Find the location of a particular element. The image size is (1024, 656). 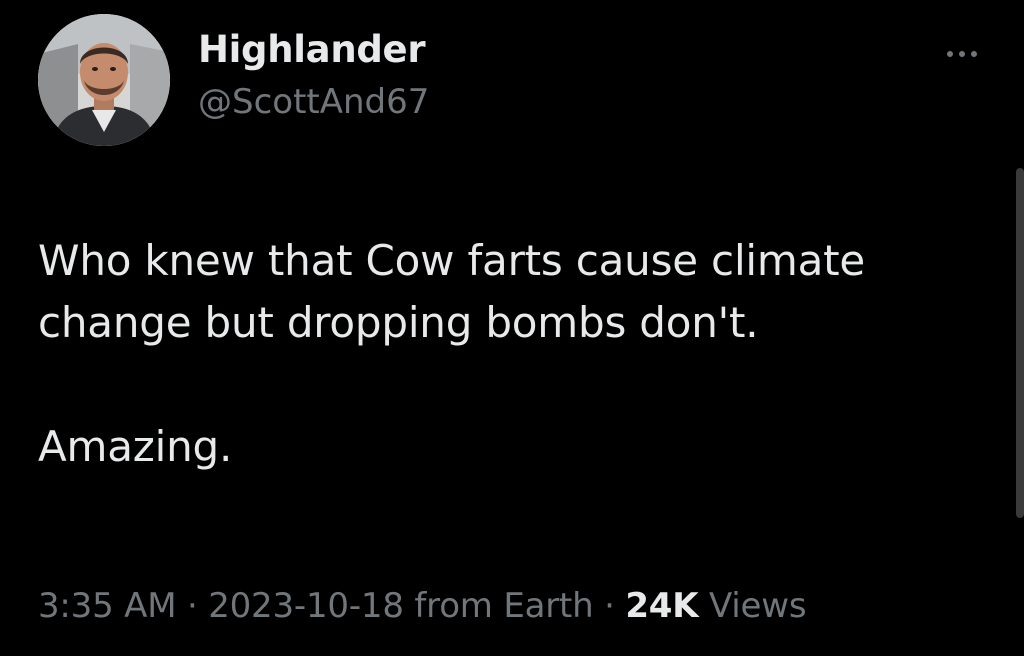

author-display-name: Highlander is located at coordinates (312, 49).